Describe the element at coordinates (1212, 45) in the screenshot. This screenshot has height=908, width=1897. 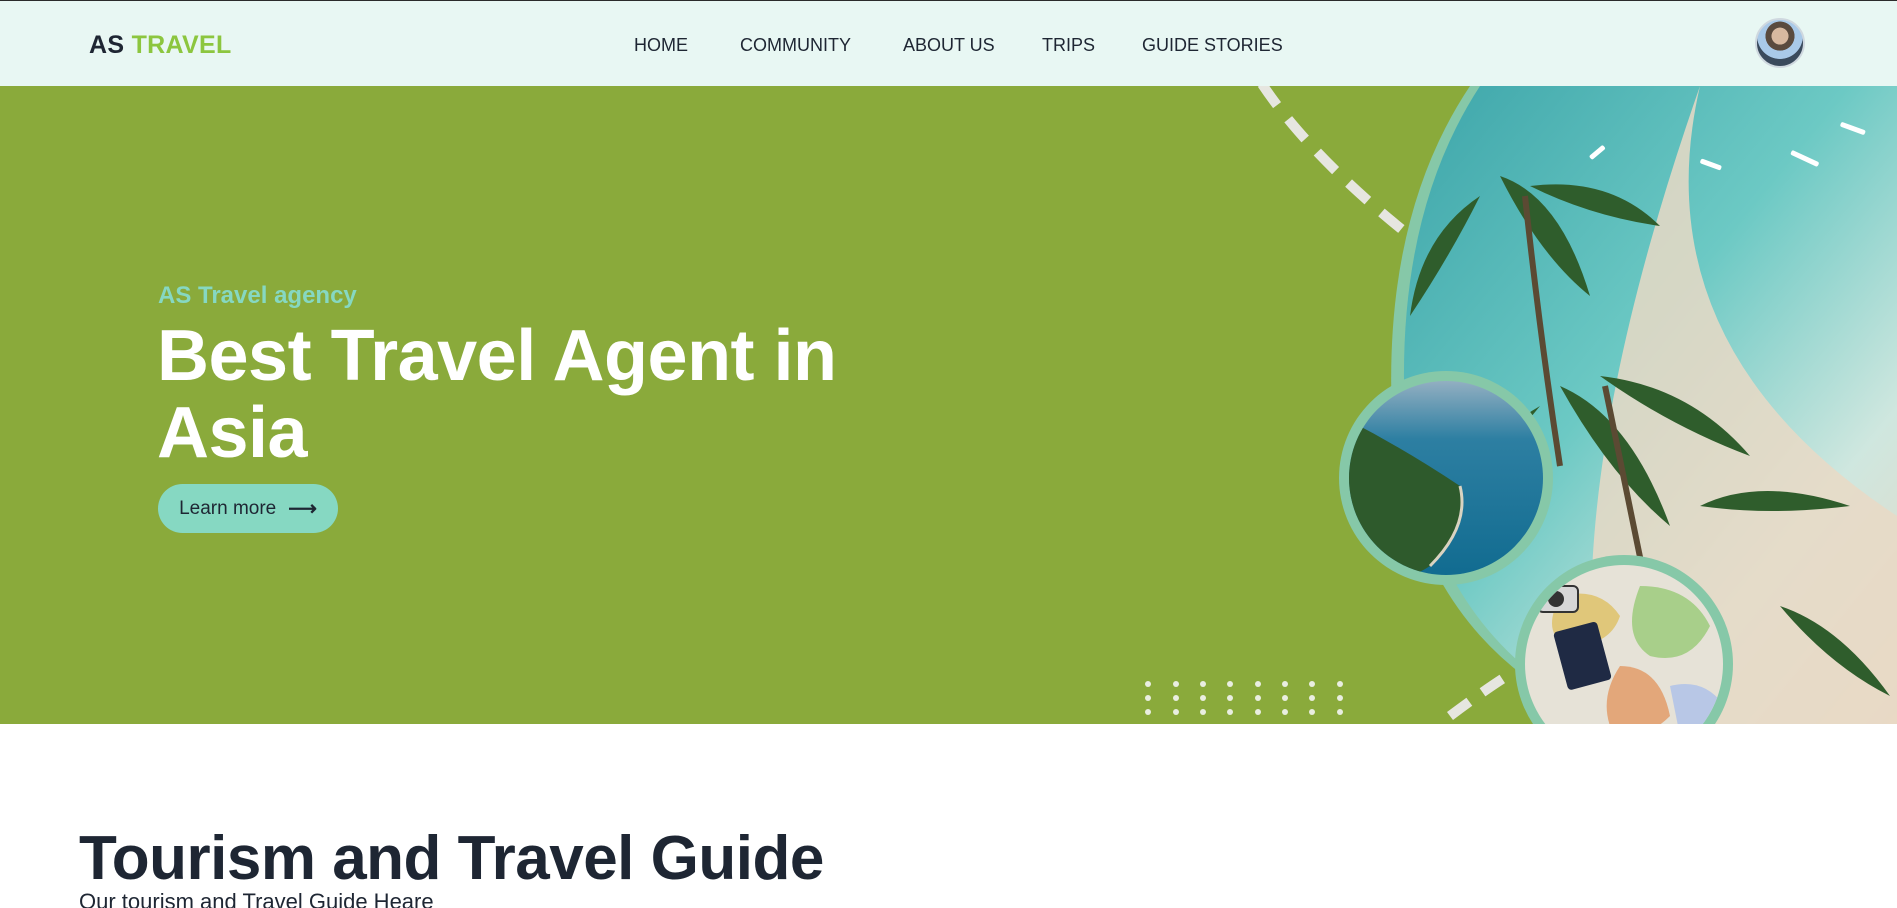
I see `nav-item-guide-stories: GUIDE STORIES` at that location.